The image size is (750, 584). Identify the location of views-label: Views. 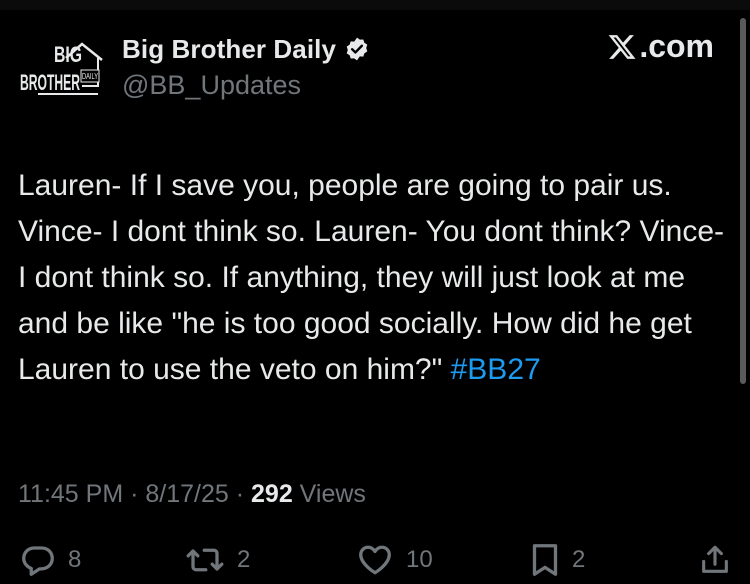
(329, 494).